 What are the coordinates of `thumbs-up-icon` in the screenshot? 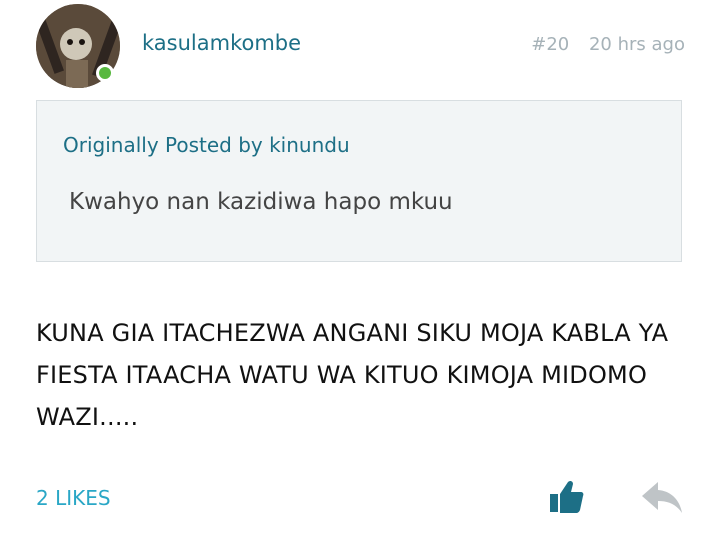 It's located at (567, 496).